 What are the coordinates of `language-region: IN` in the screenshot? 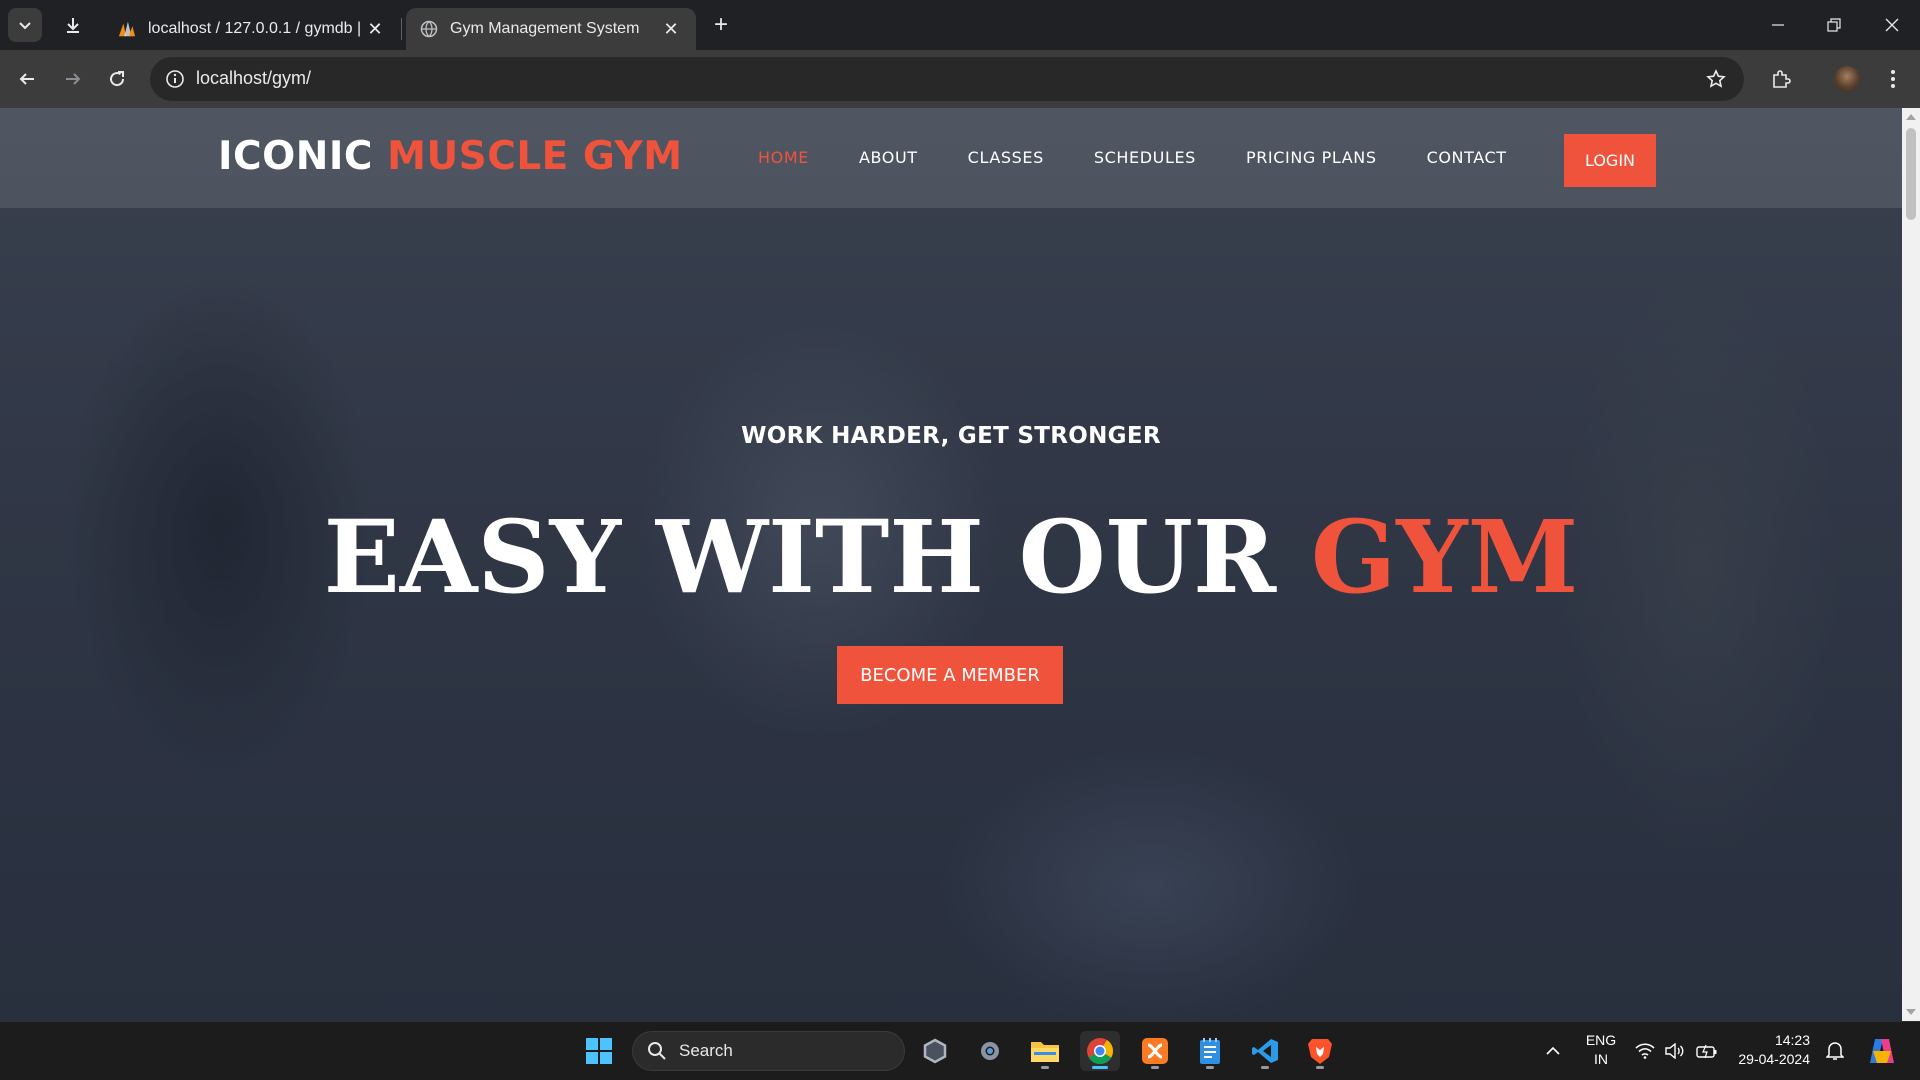 It's located at (1601, 1059).